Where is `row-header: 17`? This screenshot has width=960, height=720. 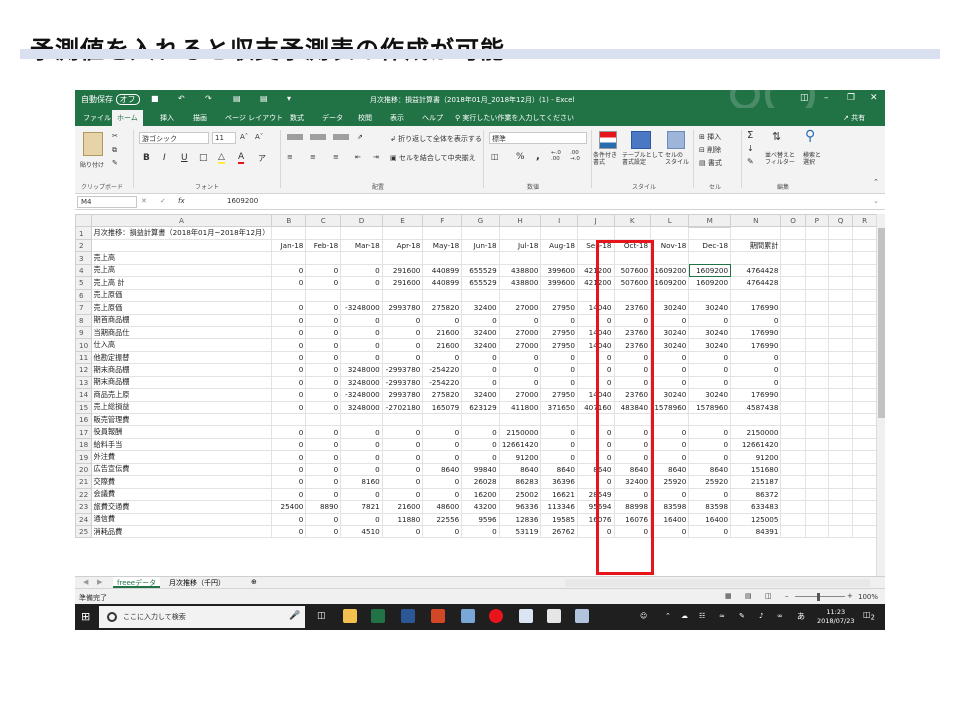 row-header: 17 is located at coordinates (83, 432).